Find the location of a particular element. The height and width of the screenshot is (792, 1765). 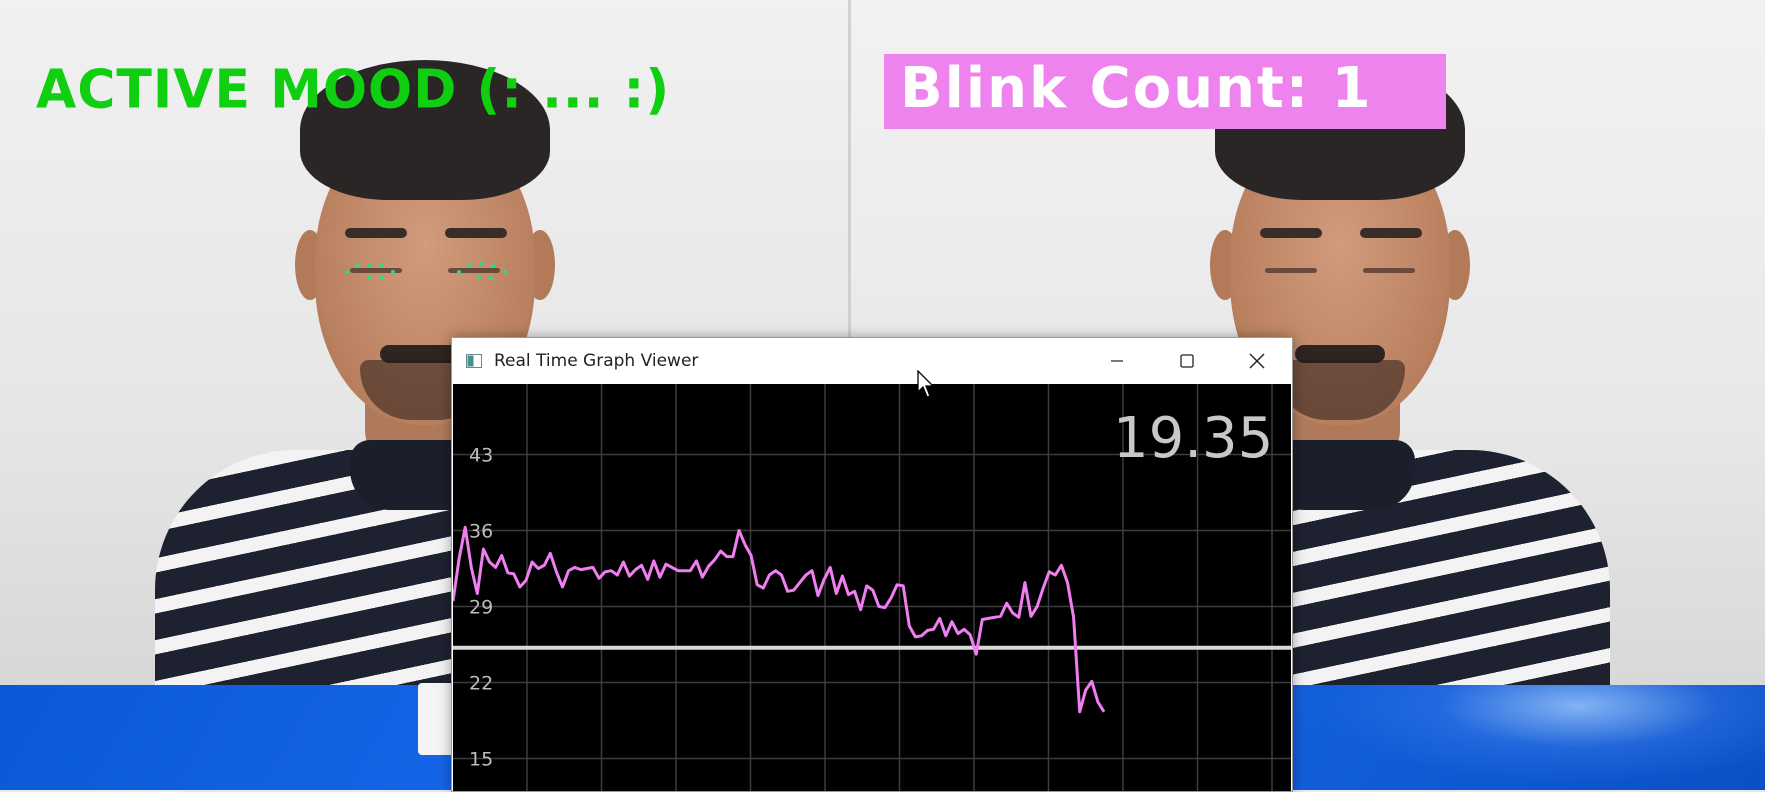

maximize-icon is located at coordinates (1187, 361).